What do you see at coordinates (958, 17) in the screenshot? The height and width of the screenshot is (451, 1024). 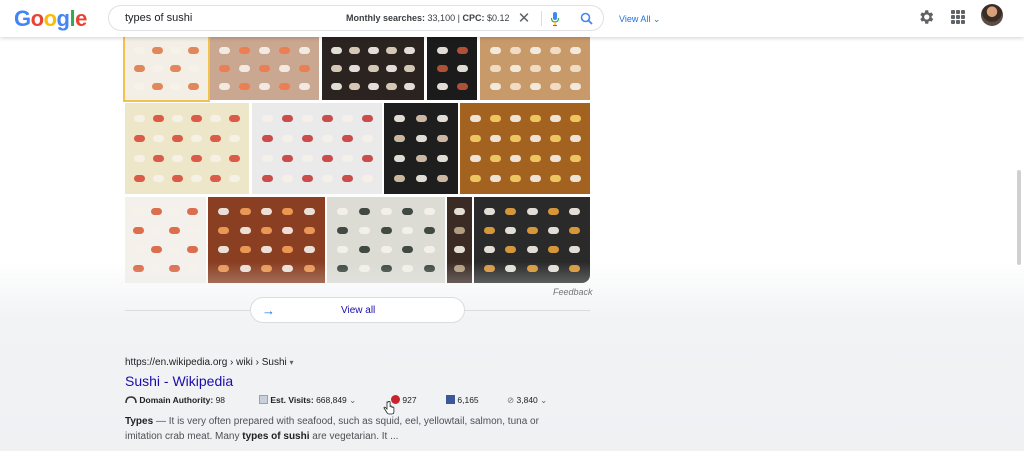 I see `apps-grid-icon` at bounding box center [958, 17].